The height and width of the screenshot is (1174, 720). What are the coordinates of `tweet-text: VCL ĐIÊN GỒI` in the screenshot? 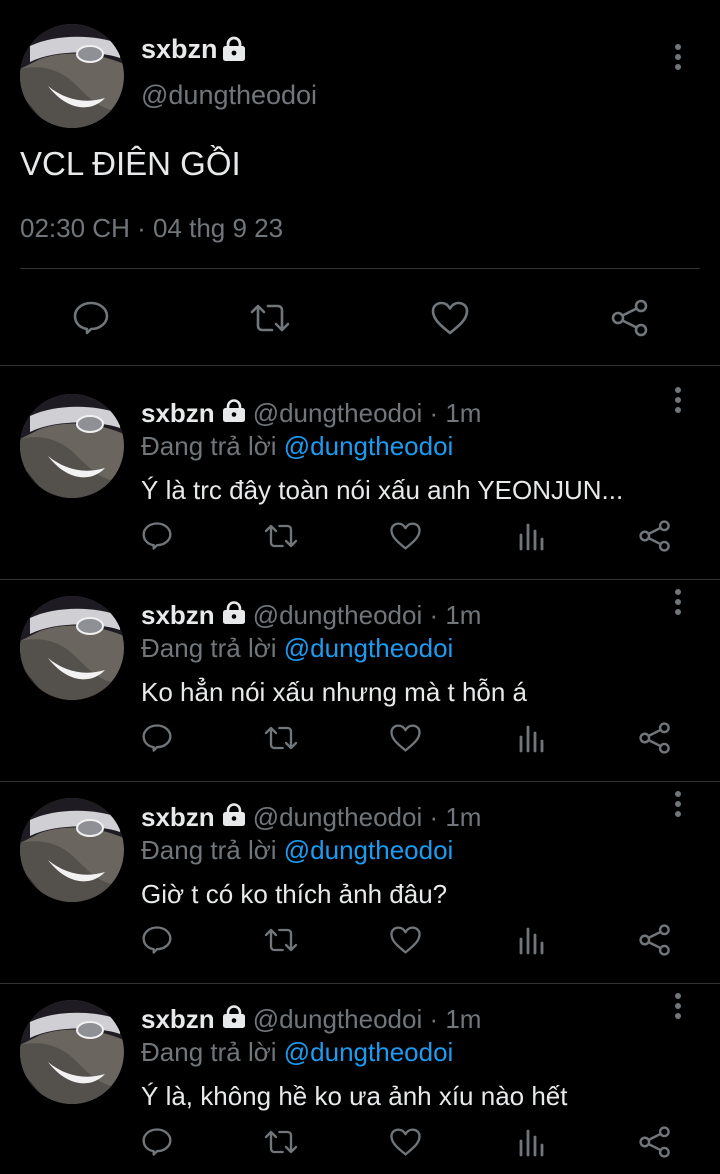 It's located at (130, 163).